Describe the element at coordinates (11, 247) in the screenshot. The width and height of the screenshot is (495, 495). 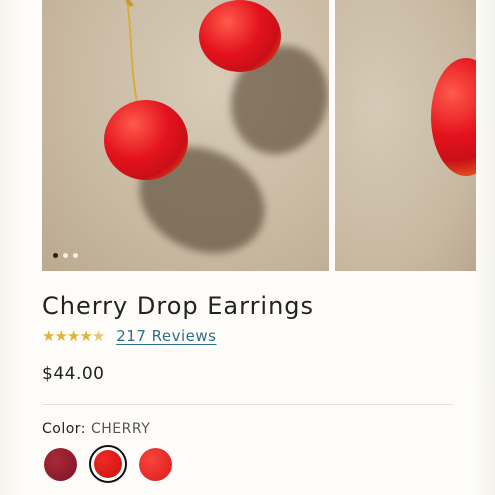
I see `left-edge` at that location.